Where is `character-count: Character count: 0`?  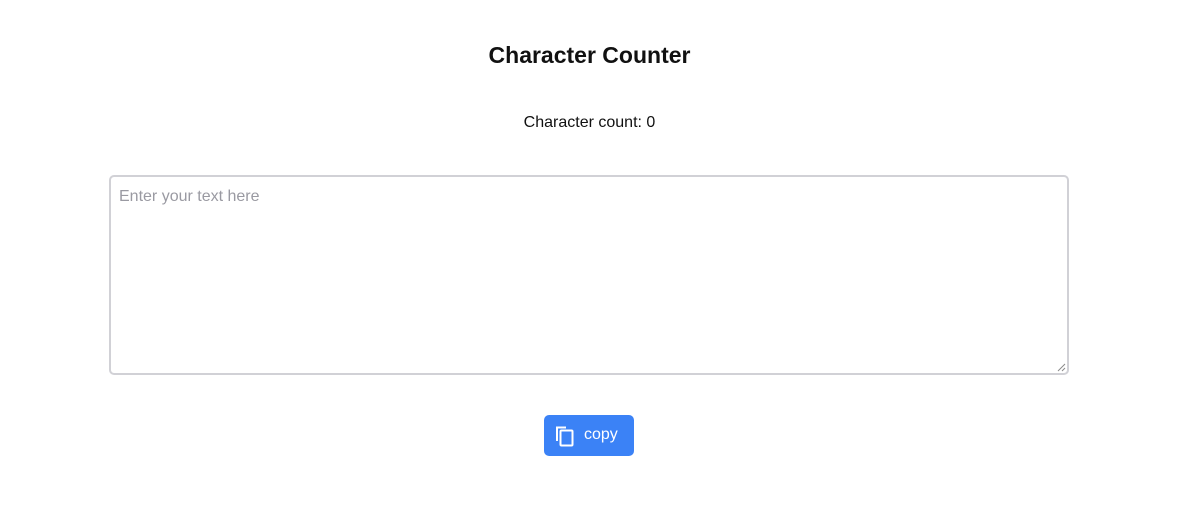 character-count: Character count: 0 is located at coordinates (589, 123).